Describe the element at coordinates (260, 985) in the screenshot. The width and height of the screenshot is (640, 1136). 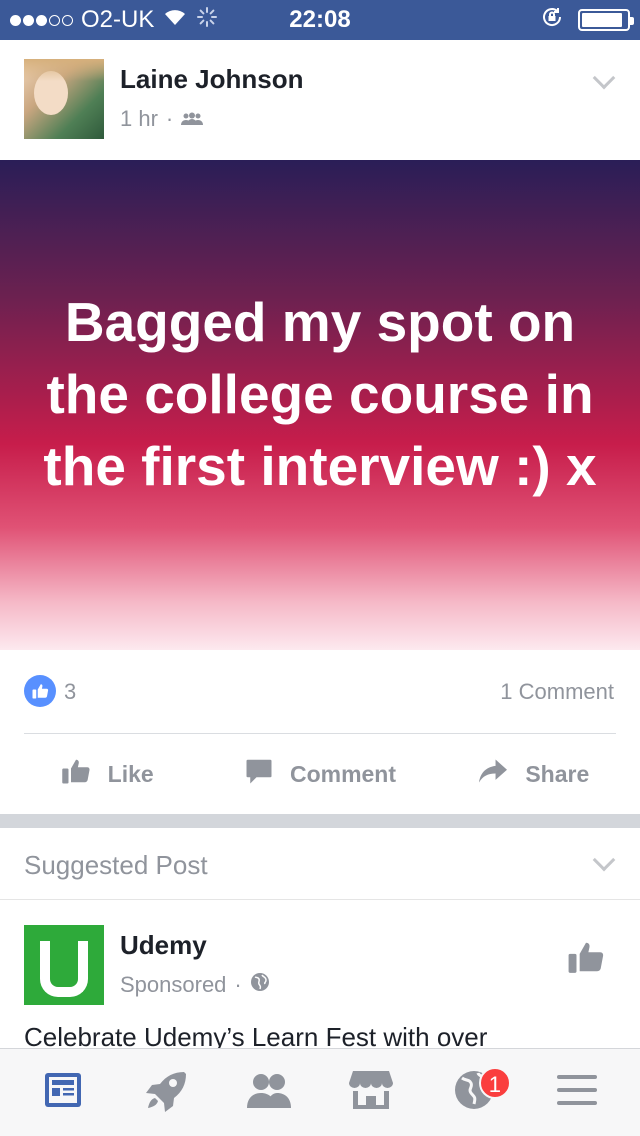
I see `globe-icon` at that location.